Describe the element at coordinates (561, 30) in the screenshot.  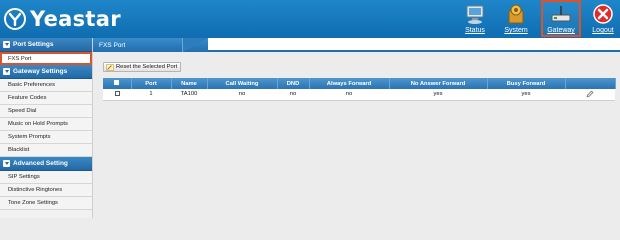
I see `nav-gateway-label: Gateway` at that location.